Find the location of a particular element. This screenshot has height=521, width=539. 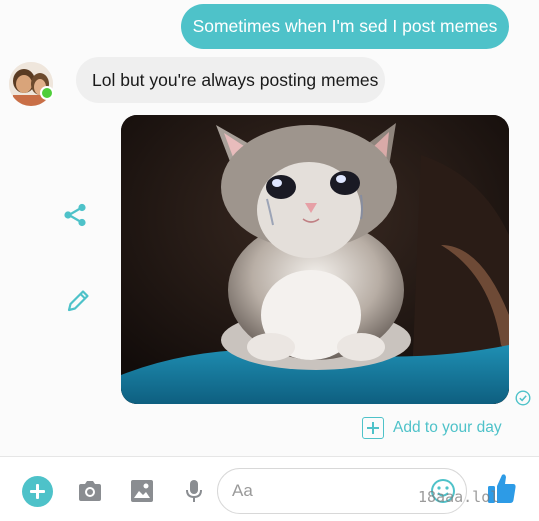

outgoing-message-bubble: Sometimes when I'm sed I post memes is located at coordinates (345, 26).